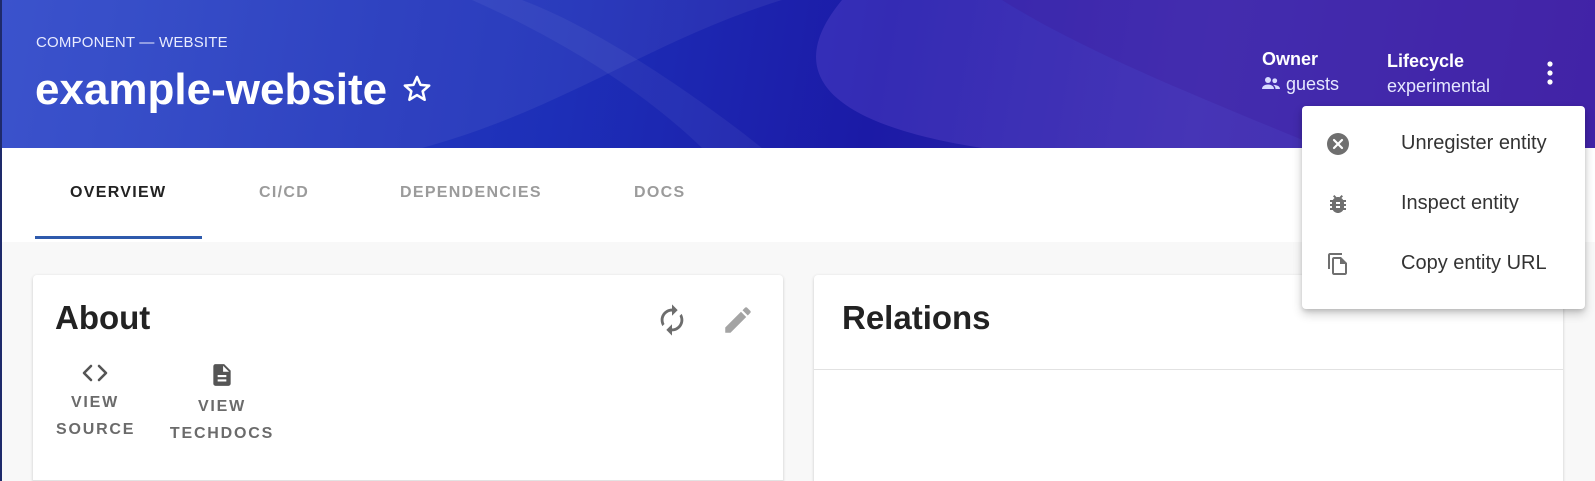  Describe the element at coordinates (1439, 86) in the screenshot. I see `lifecycle-value: experimental` at that location.